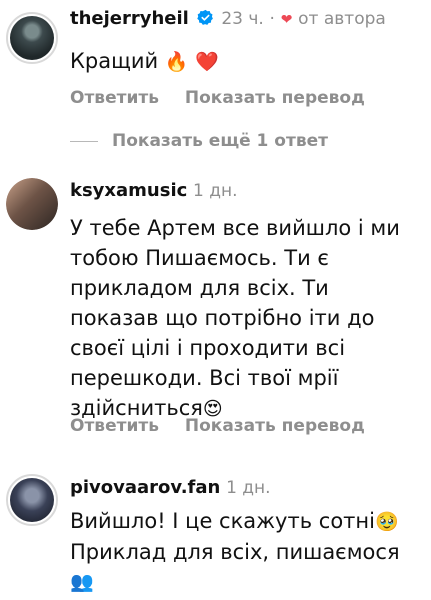 This screenshot has width=431, height=600. Describe the element at coordinates (84, 141) in the screenshot. I see `divider-line` at that location.